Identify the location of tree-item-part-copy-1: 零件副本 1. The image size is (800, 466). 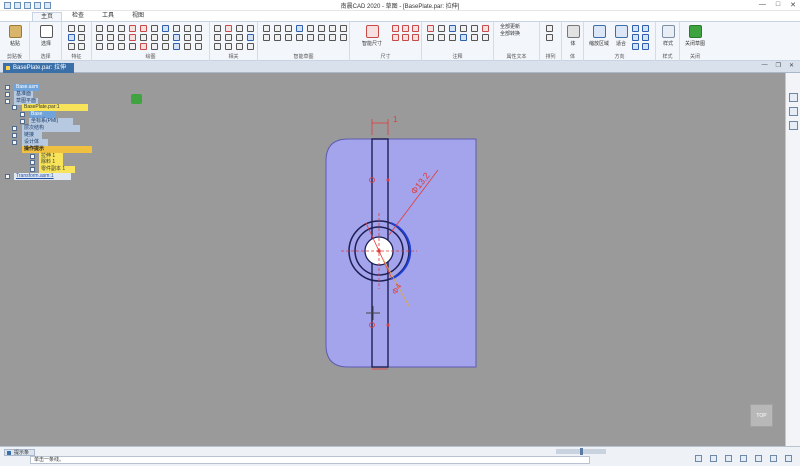
(57, 169).